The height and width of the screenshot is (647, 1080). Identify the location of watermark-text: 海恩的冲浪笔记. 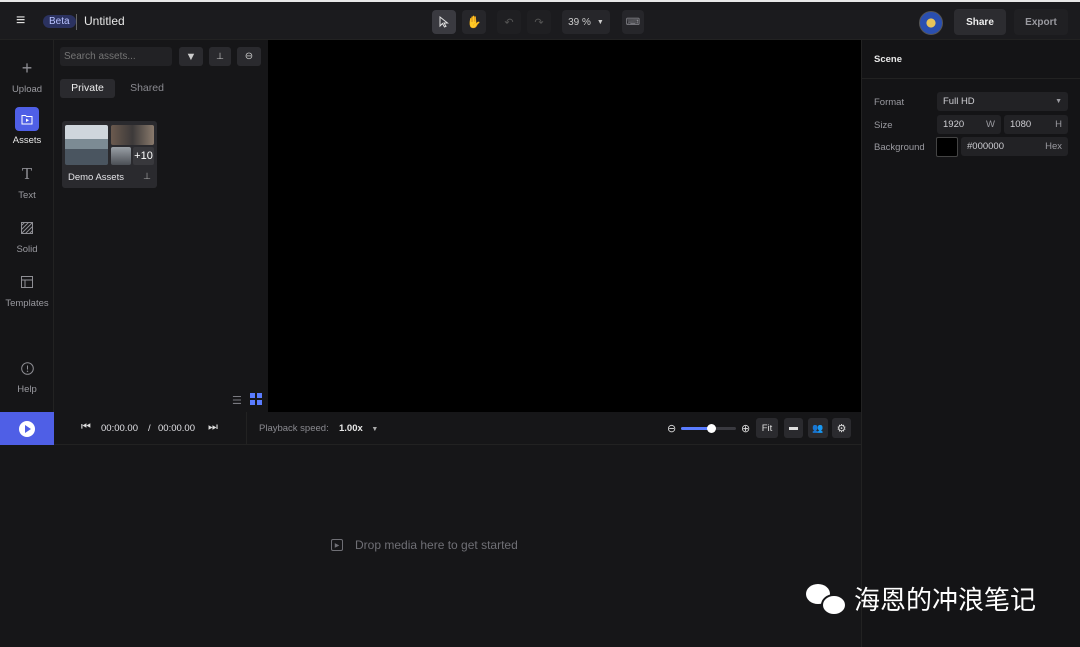
(945, 601).